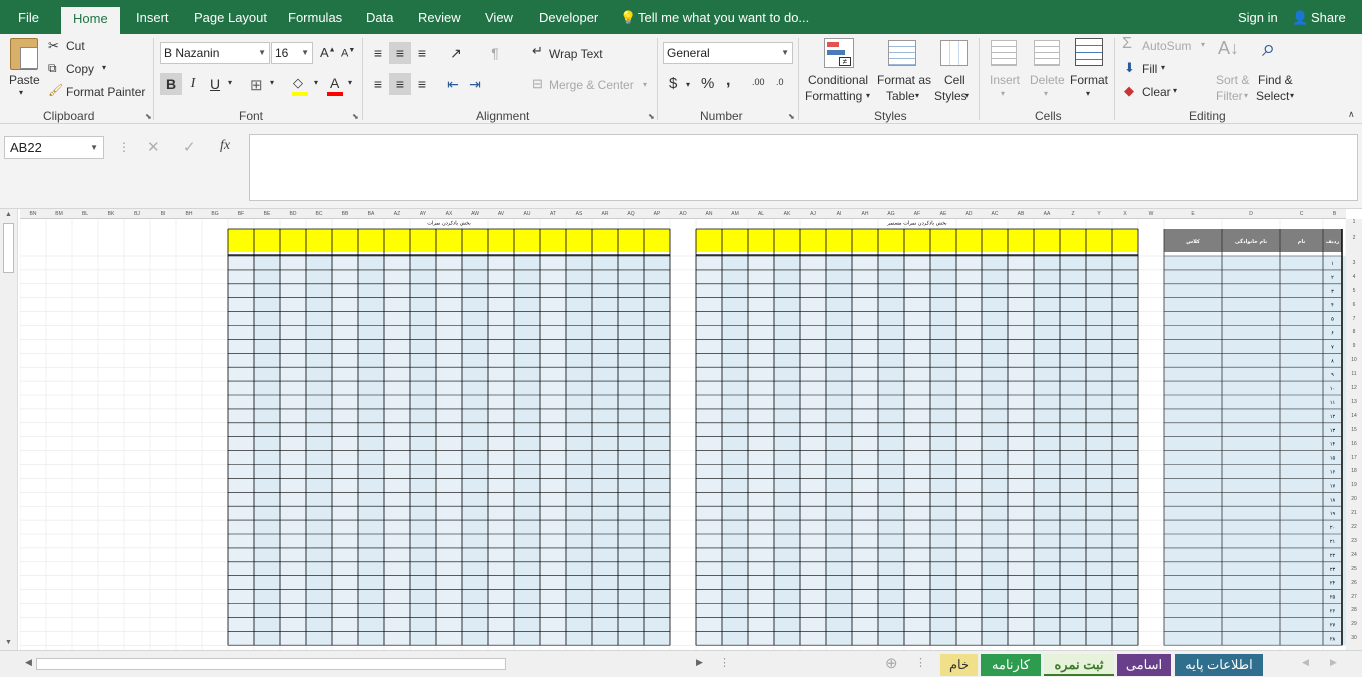  I want to click on sheet-tab: کارنامه, so click(1011, 665).